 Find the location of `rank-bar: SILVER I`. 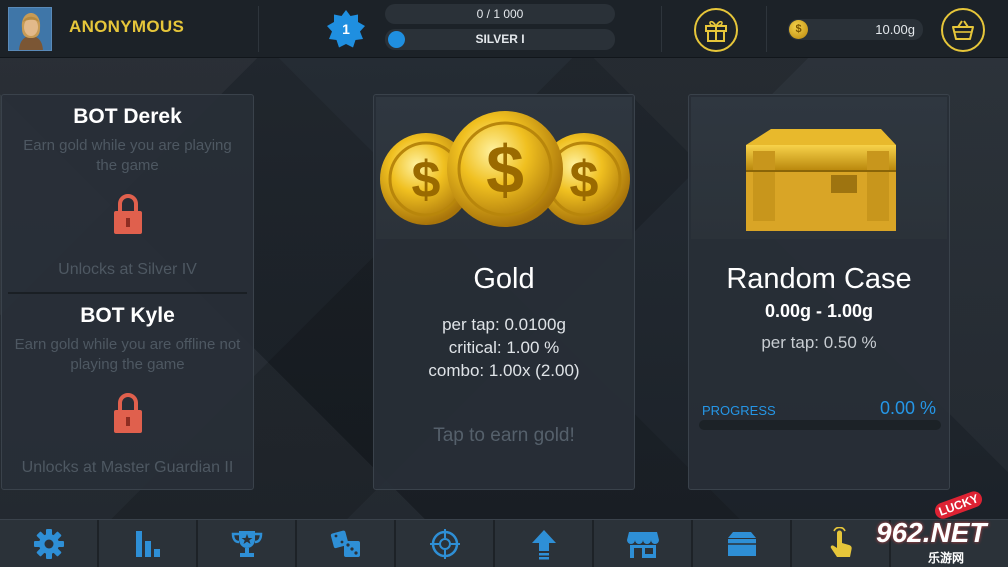

rank-bar: SILVER I is located at coordinates (500, 39).